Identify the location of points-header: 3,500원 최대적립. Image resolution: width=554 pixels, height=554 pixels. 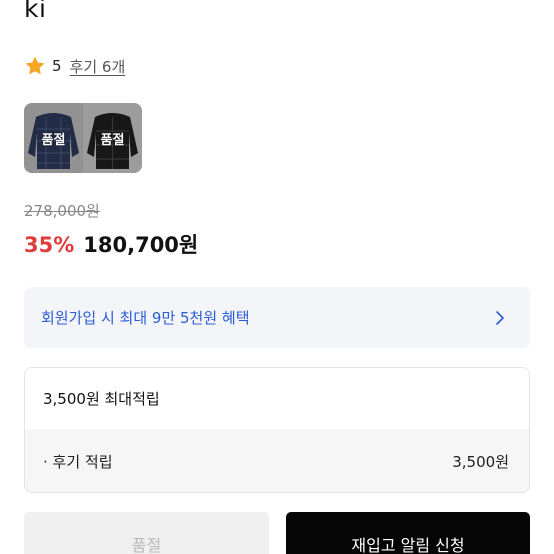
(101, 399).